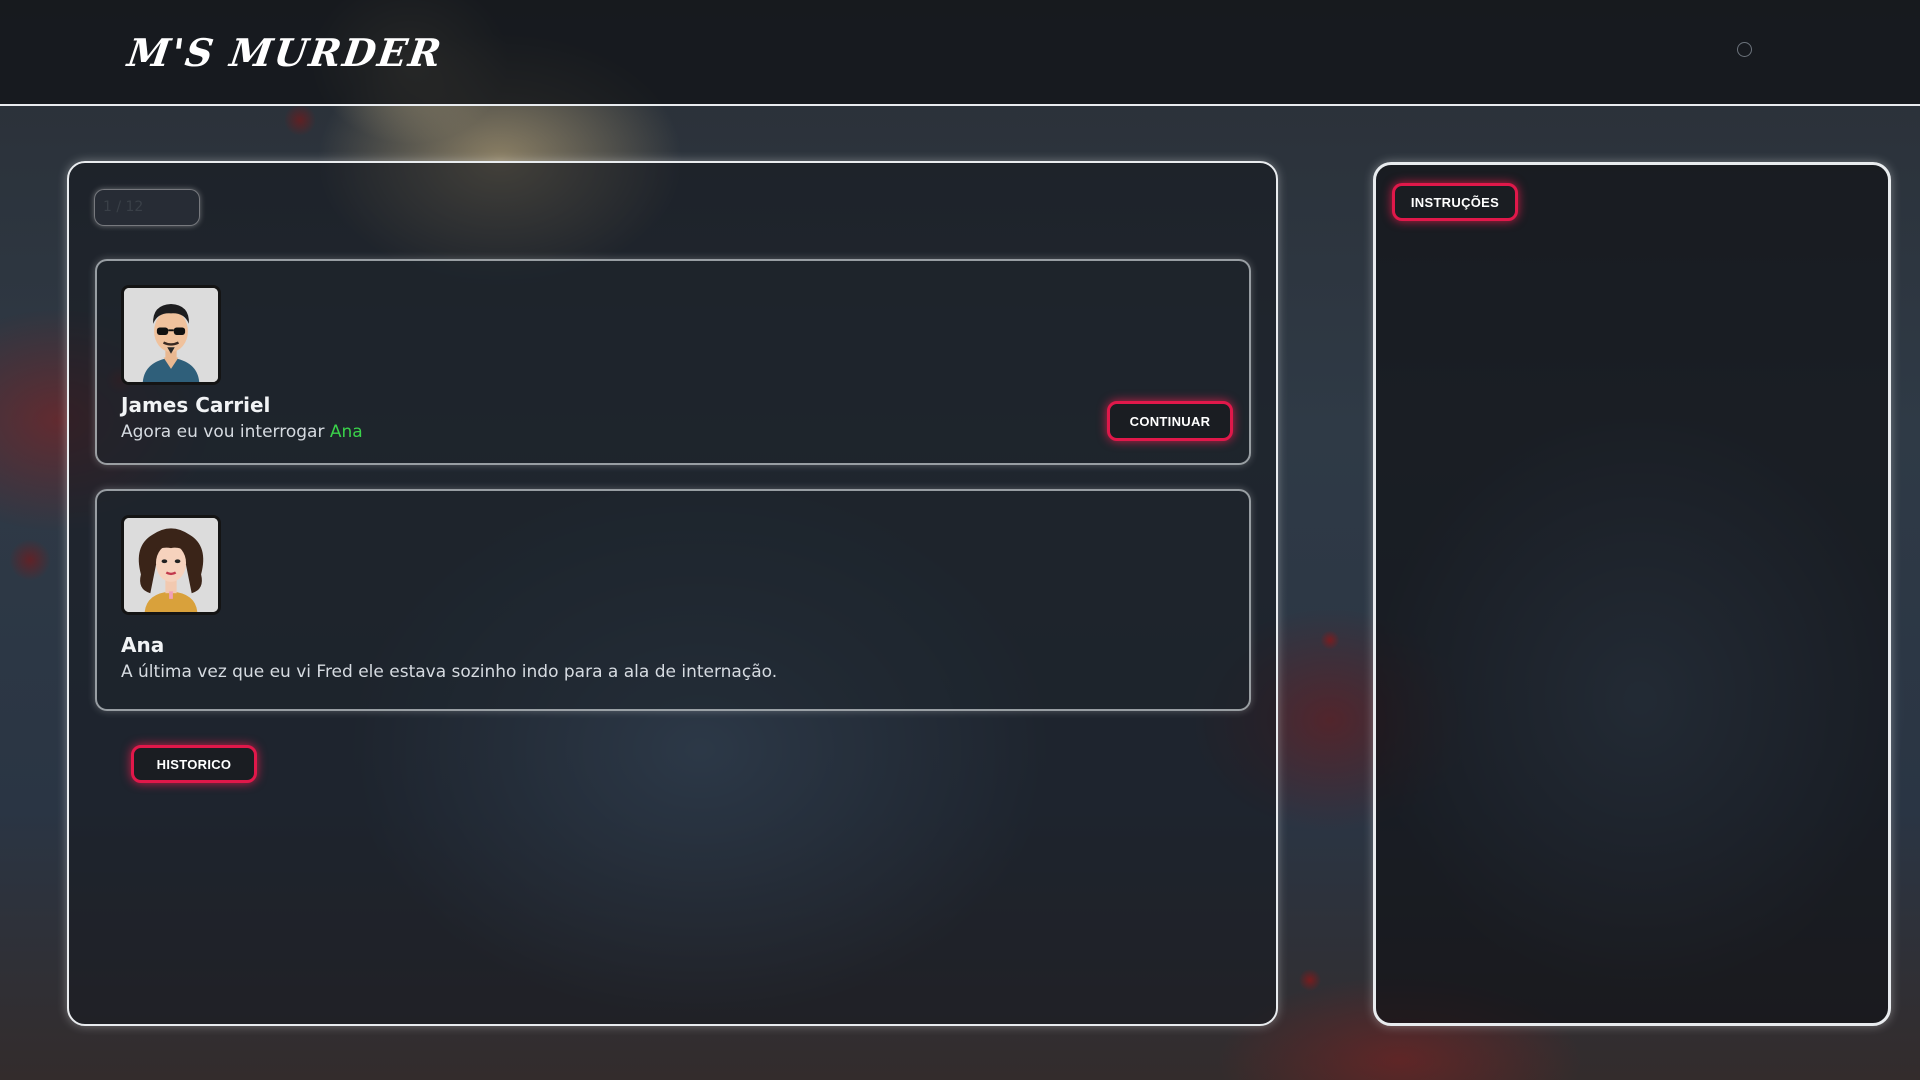 This screenshot has width=1920, height=1080. Describe the element at coordinates (147, 207) in the screenshot. I see `dialogue-counter: 1 / 12` at that location.